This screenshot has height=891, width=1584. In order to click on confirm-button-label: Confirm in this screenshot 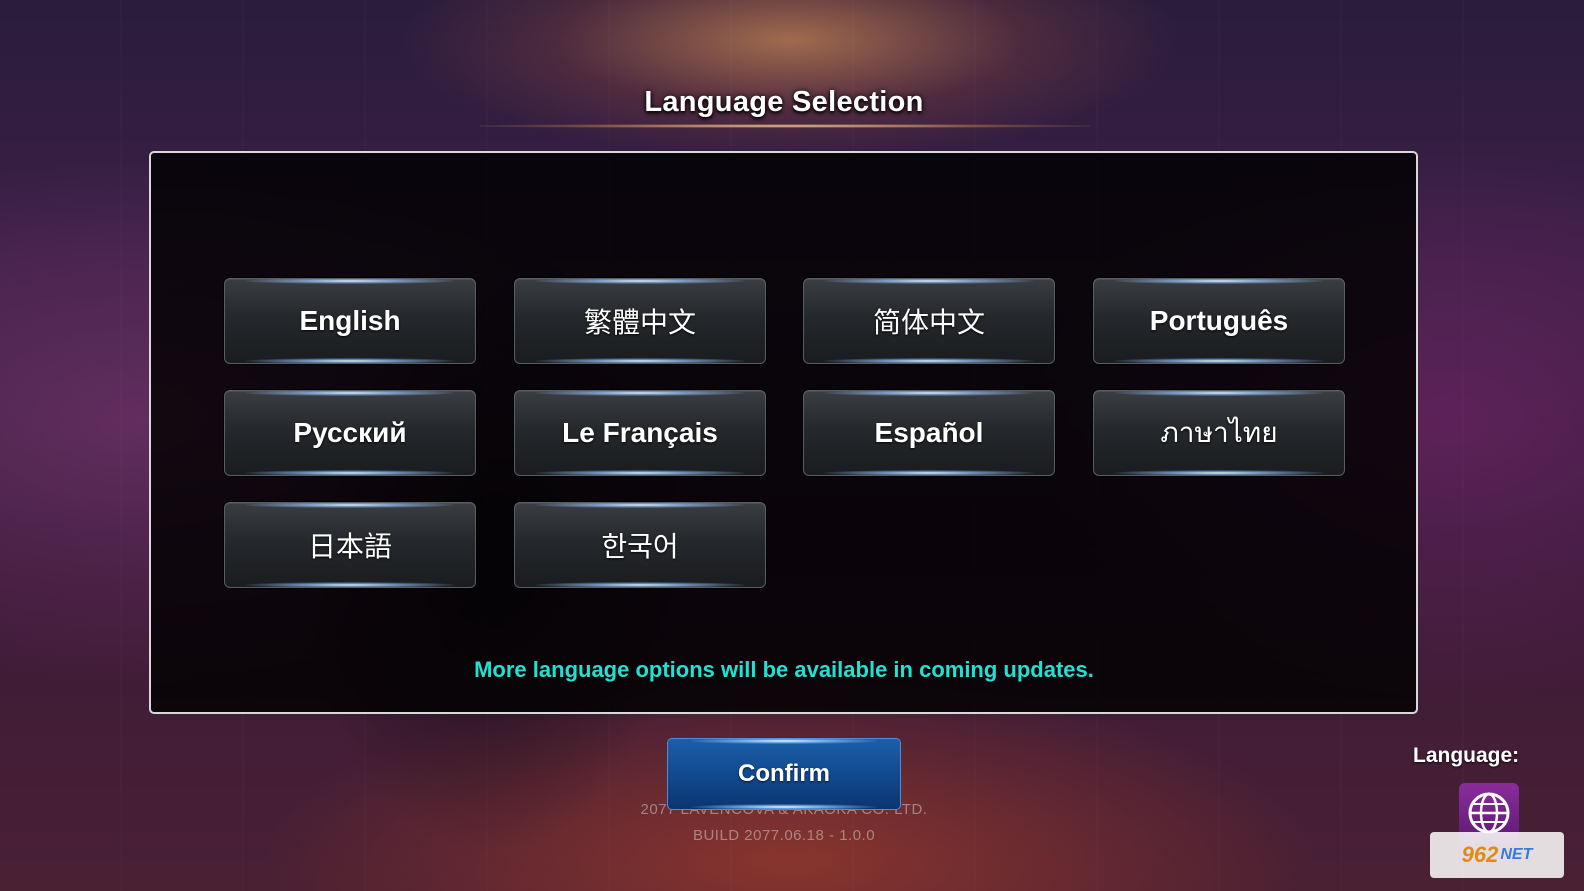, I will do `click(784, 773)`.